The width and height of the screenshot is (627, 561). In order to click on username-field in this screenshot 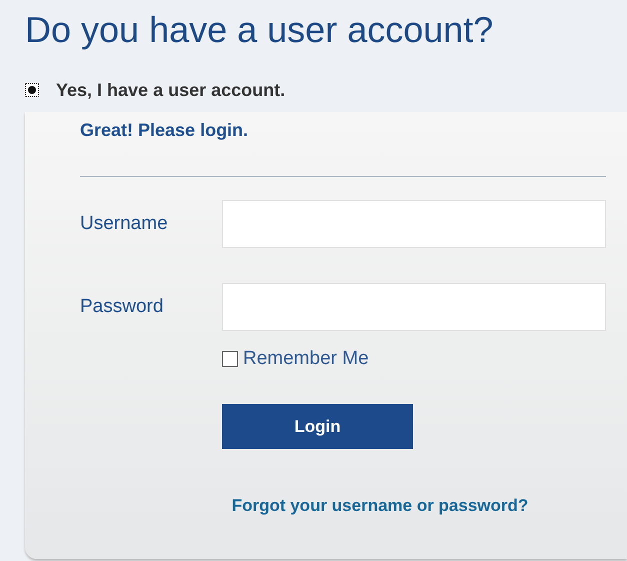, I will do `click(414, 224)`.